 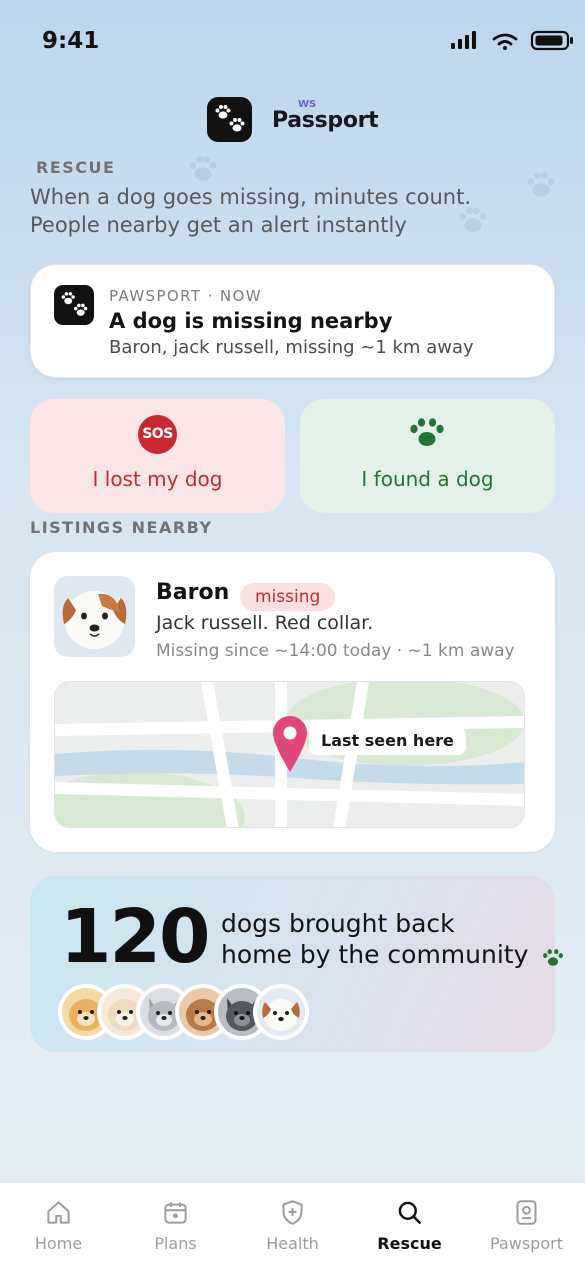 What do you see at coordinates (290, 744) in the screenshot?
I see `location-pin-icon` at bounding box center [290, 744].